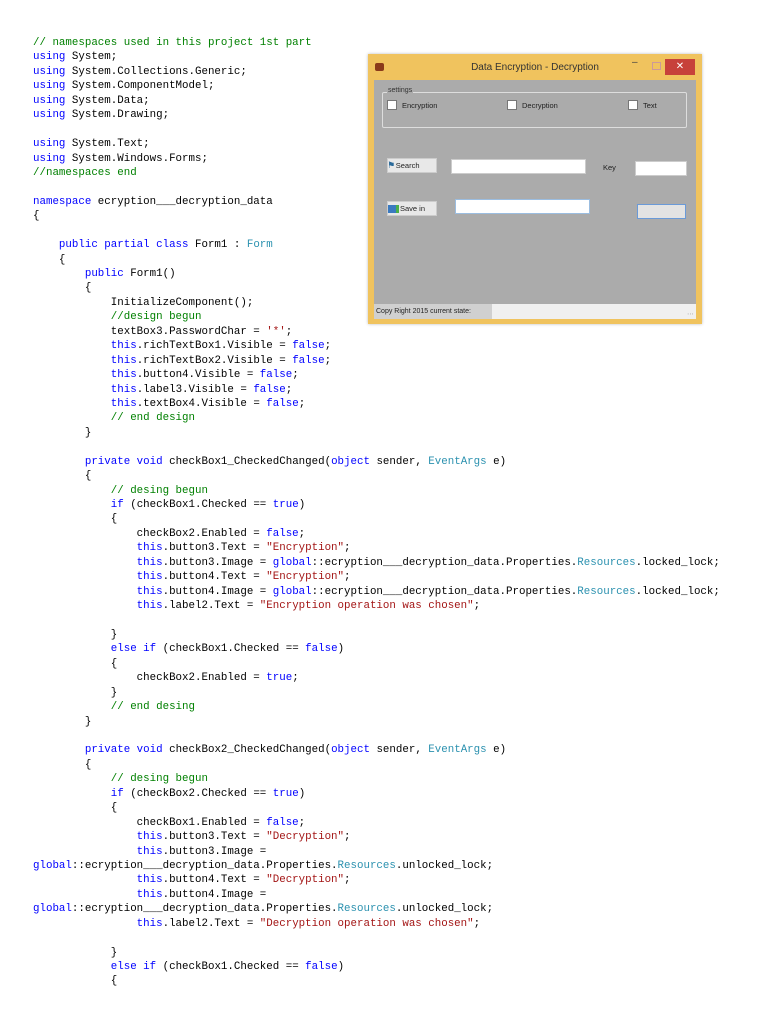 The image size is (768, 1024). Describe the element at coordinates (642, 105) in the screenshot. I see `text-checkbox: Text` at that location.